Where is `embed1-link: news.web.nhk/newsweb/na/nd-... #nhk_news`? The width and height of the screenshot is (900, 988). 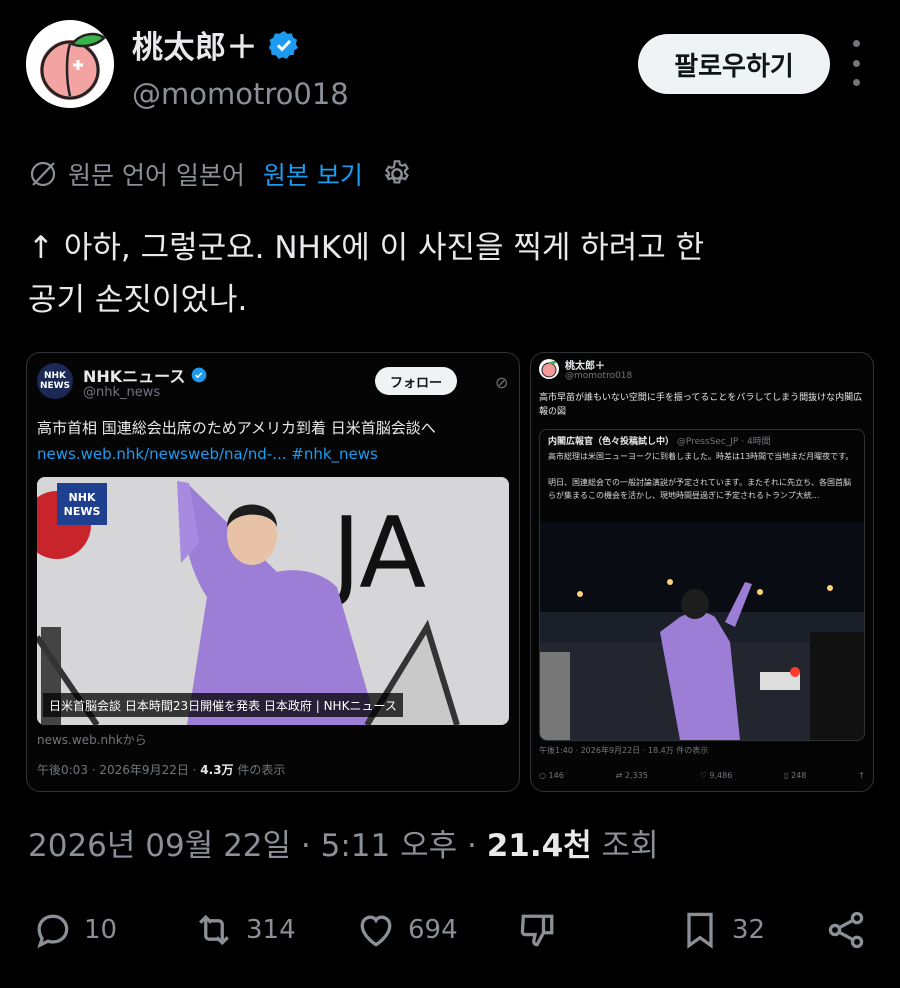
embed1-link: news.web.nhk/newsweb/na/nd-... #nhk_news is located at coordinates (207, 454).